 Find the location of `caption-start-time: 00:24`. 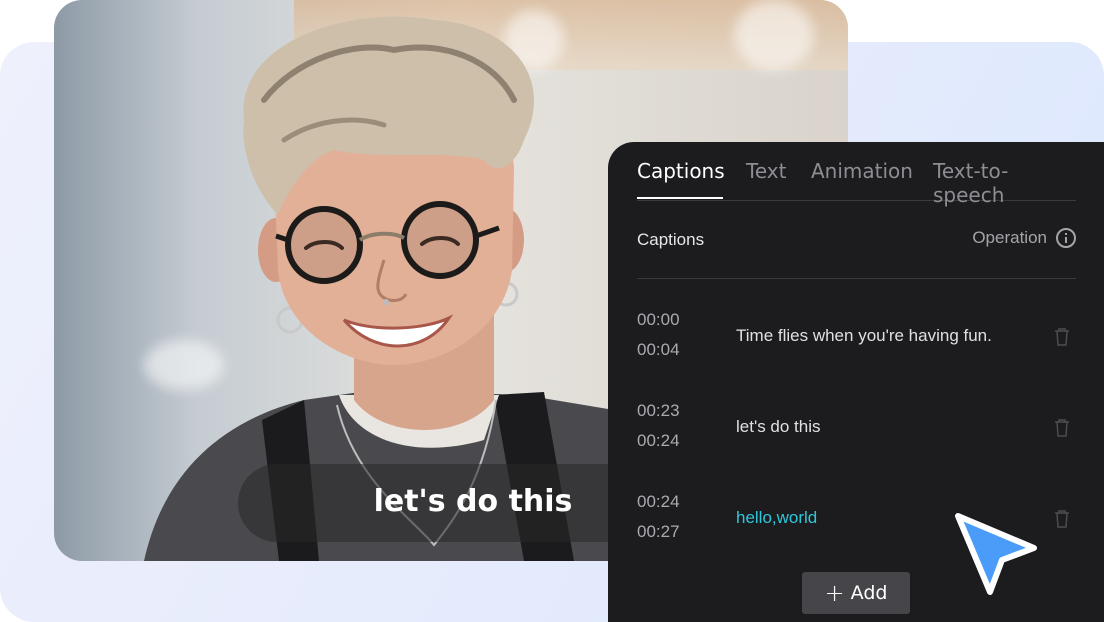

caption-start-time: 00:24 is located at coordinates (658, 501).